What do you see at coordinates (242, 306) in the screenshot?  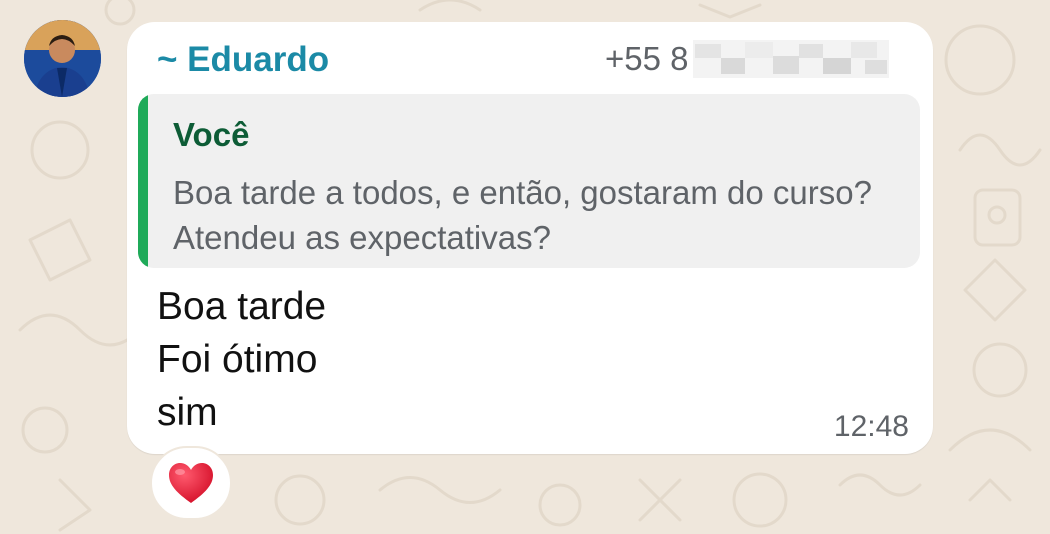 I see `message-line: Boa tarde` at bounding box center [242, 306].